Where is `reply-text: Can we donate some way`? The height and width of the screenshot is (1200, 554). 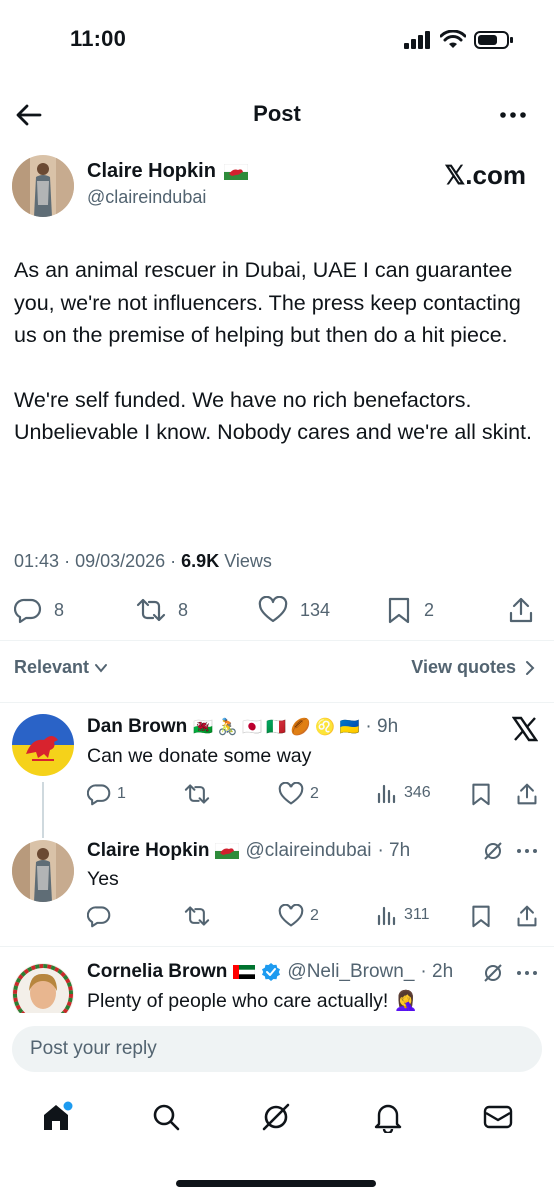 reply-text: Can we donate some way is located at coordinates (199, 756).